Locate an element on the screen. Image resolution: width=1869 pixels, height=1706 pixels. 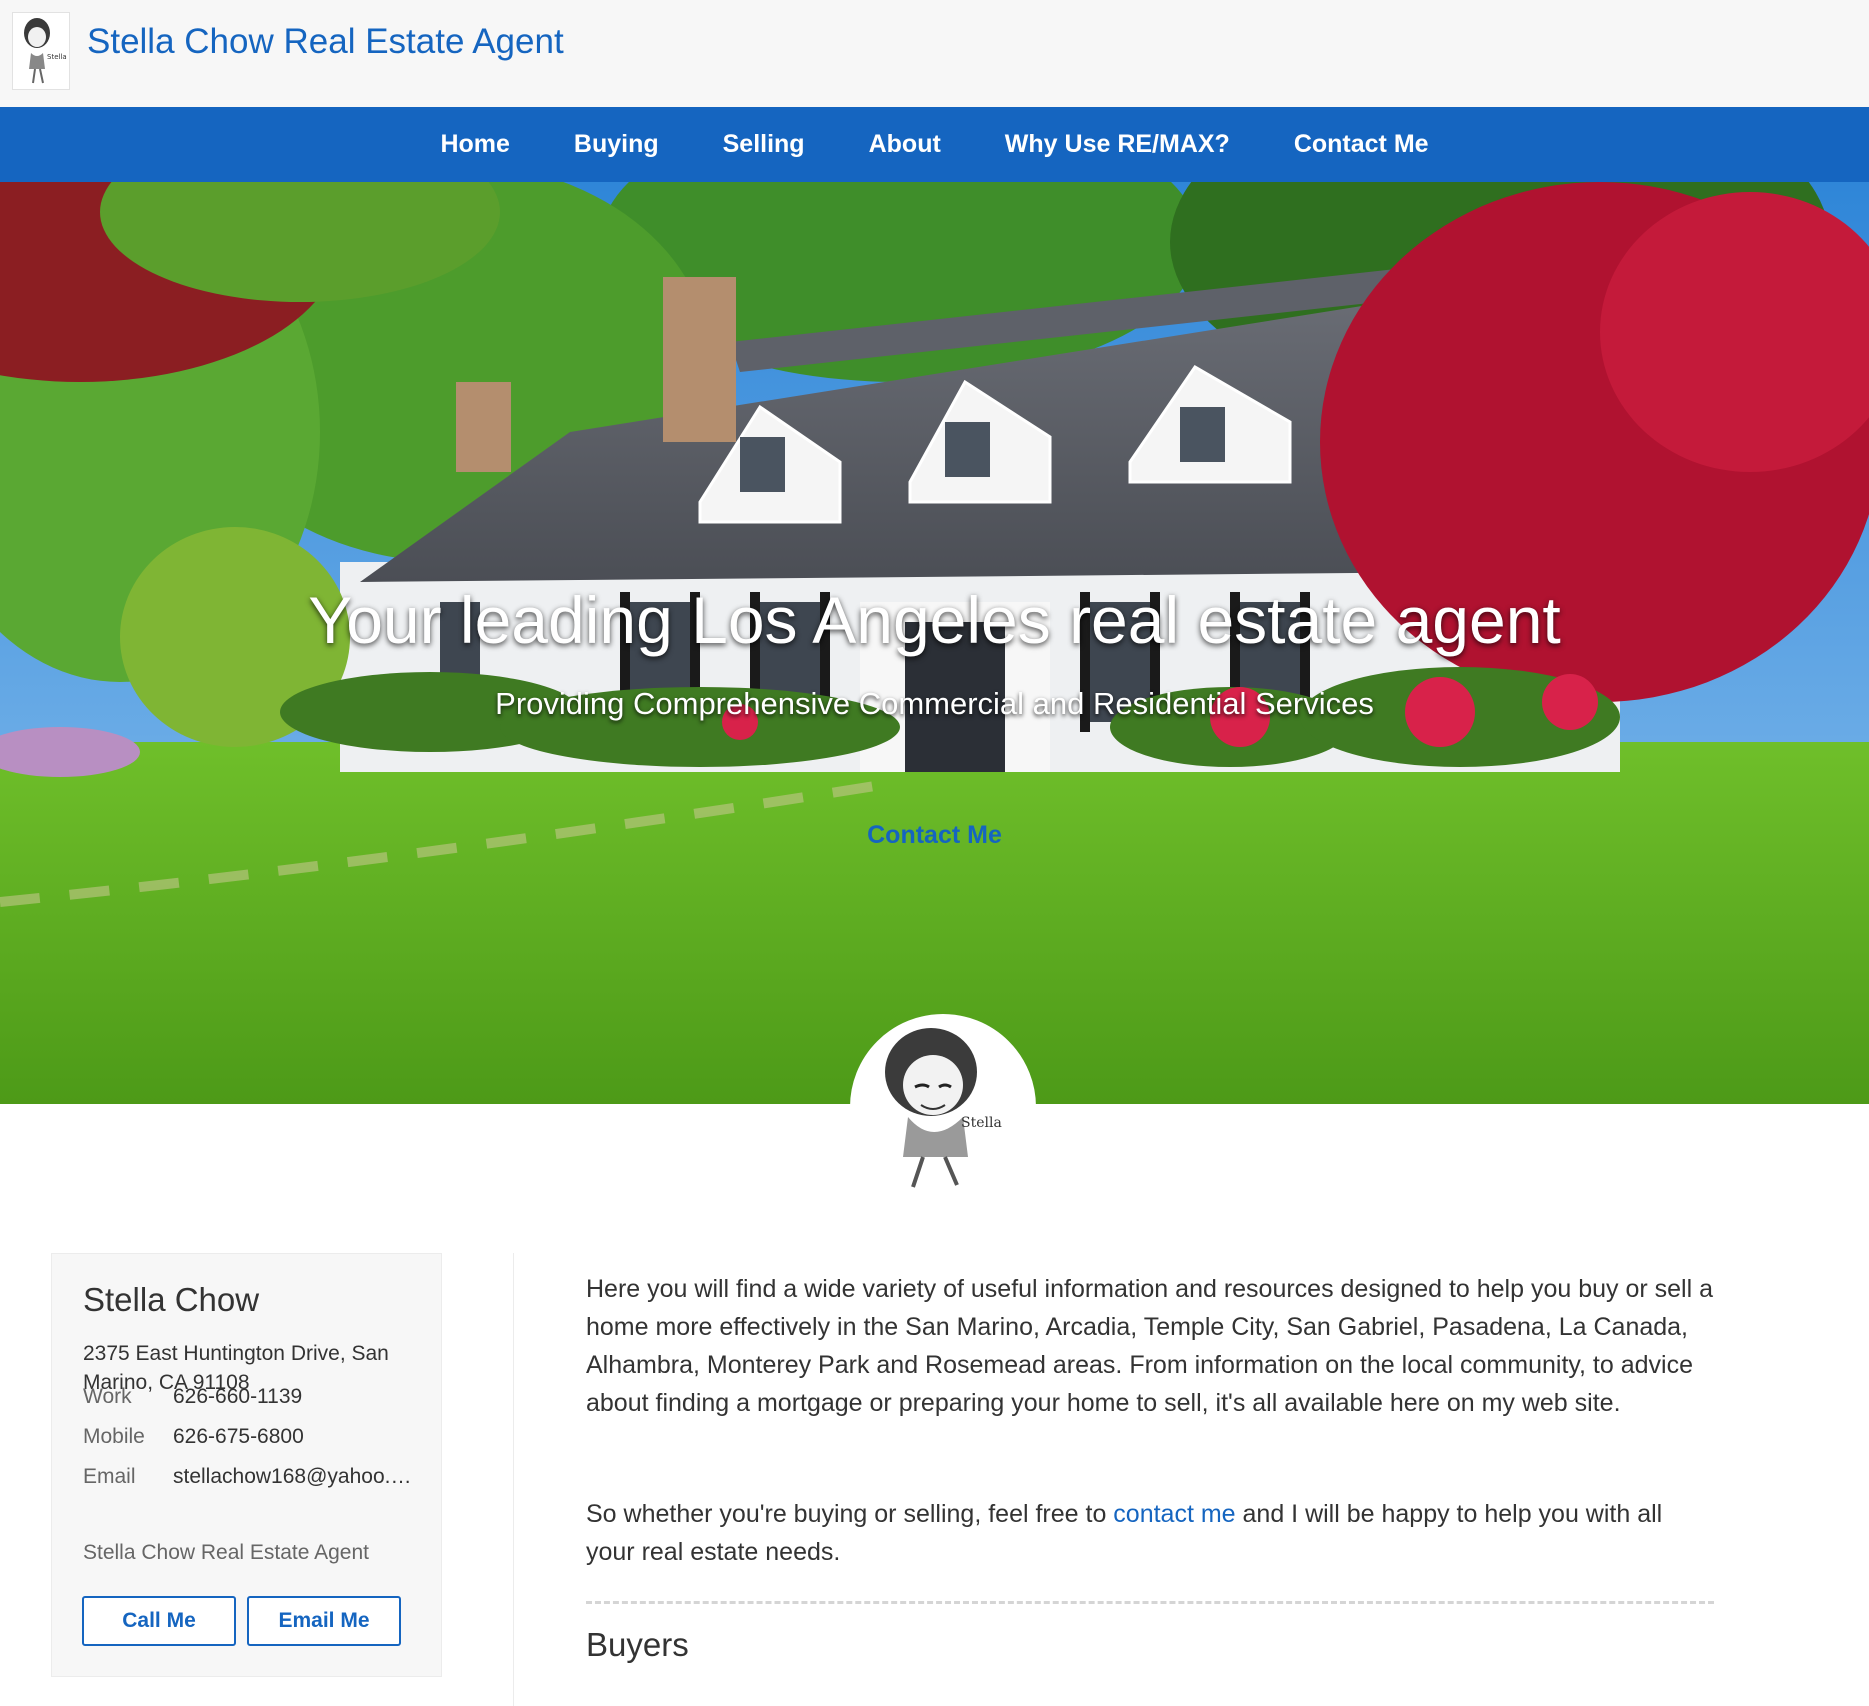
hero-contact-button: Contact Me is located at coordinates (934, 835).